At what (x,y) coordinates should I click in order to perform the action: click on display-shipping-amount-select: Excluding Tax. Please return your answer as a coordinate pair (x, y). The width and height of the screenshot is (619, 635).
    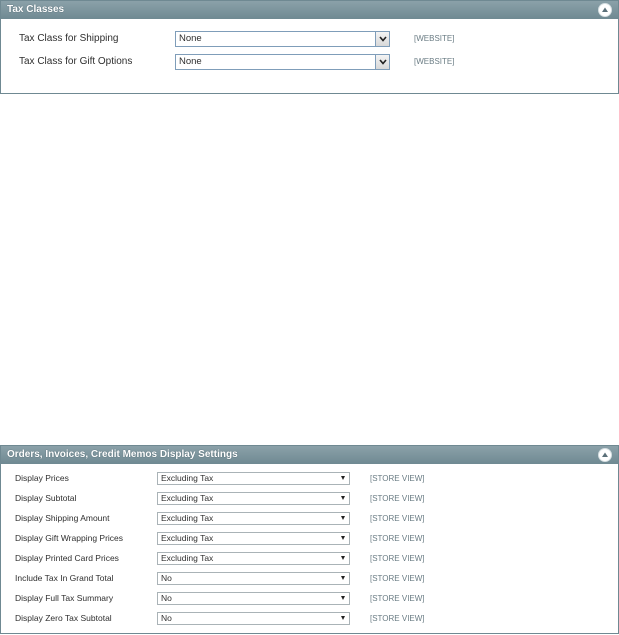
    Looking at the image, I should click on (253, 518).